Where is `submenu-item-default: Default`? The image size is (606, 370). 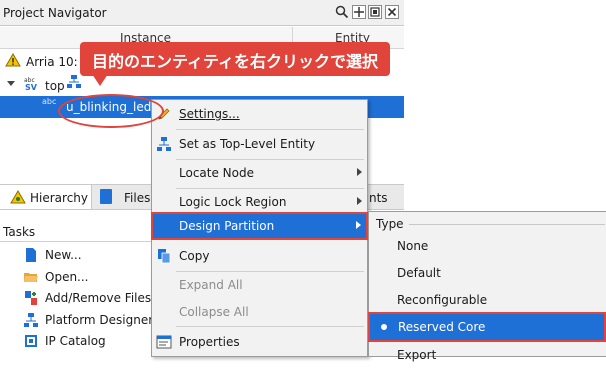 submenu-item-default: Default is located at coordinates (487, 273).